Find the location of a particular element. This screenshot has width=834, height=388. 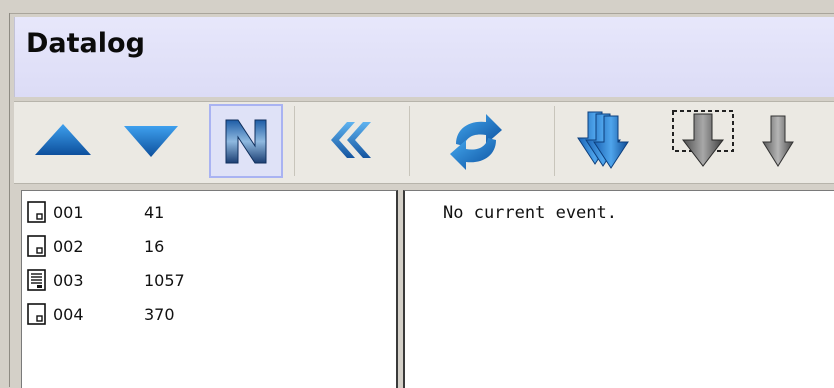

next-button is located at coordinates (149, 141).